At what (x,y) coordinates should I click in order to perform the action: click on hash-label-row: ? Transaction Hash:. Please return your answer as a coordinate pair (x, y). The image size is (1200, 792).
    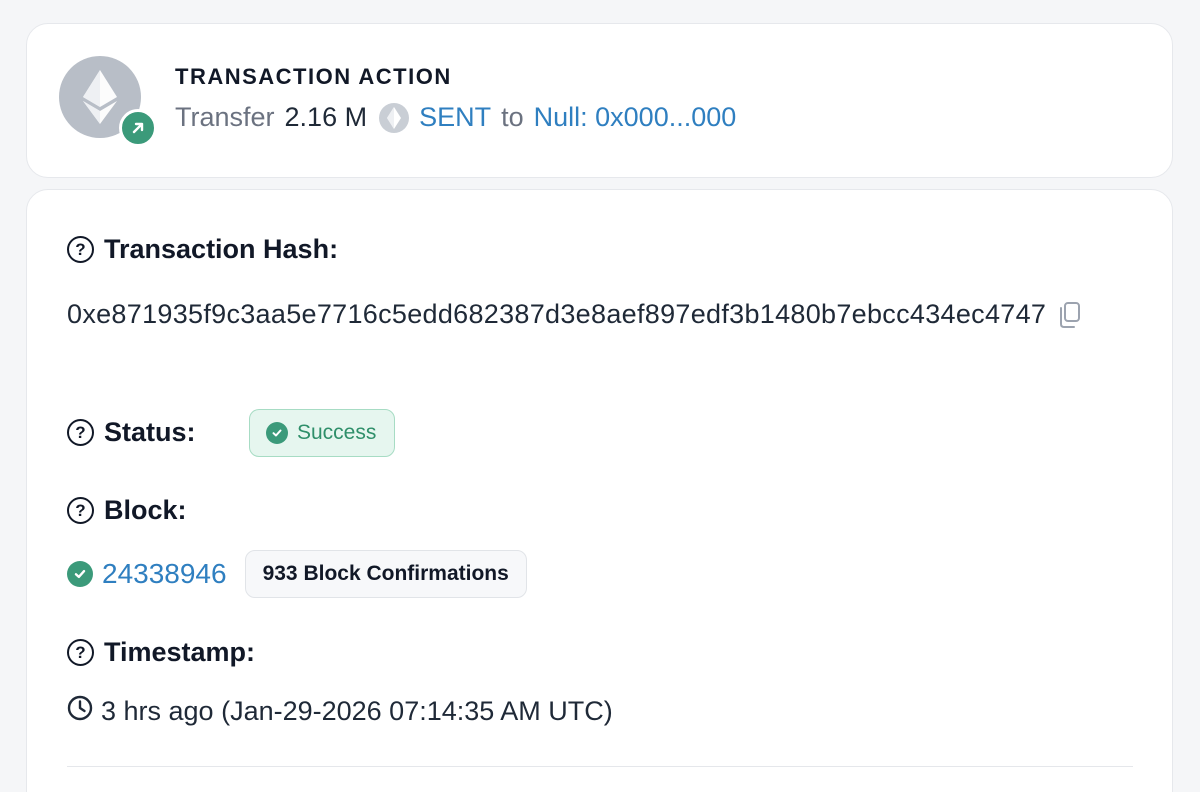
    Looking at the image, I should click on (202, 249).